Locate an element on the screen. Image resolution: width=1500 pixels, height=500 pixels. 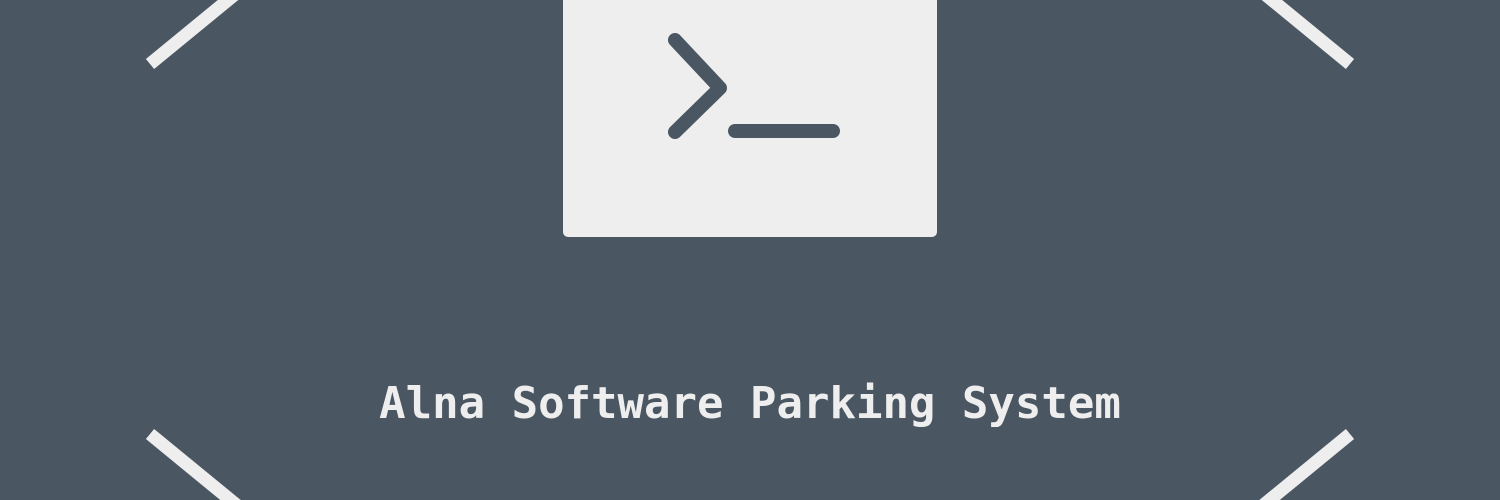
corner-bracket-bottom-right is located at coordinates (1307, 464).